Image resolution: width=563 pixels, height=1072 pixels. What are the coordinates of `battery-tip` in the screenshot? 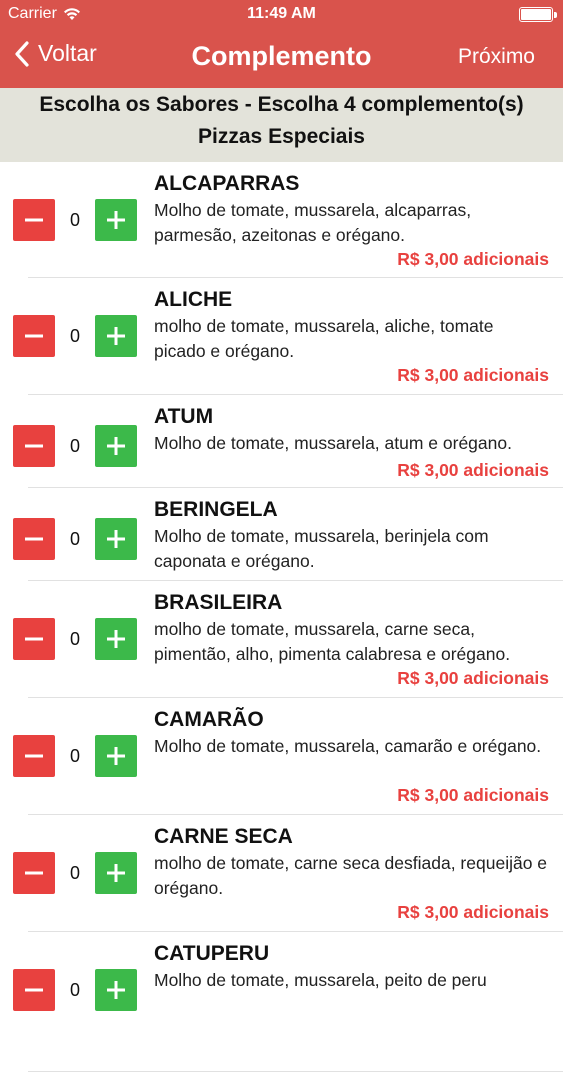 It's located at (555, 15).